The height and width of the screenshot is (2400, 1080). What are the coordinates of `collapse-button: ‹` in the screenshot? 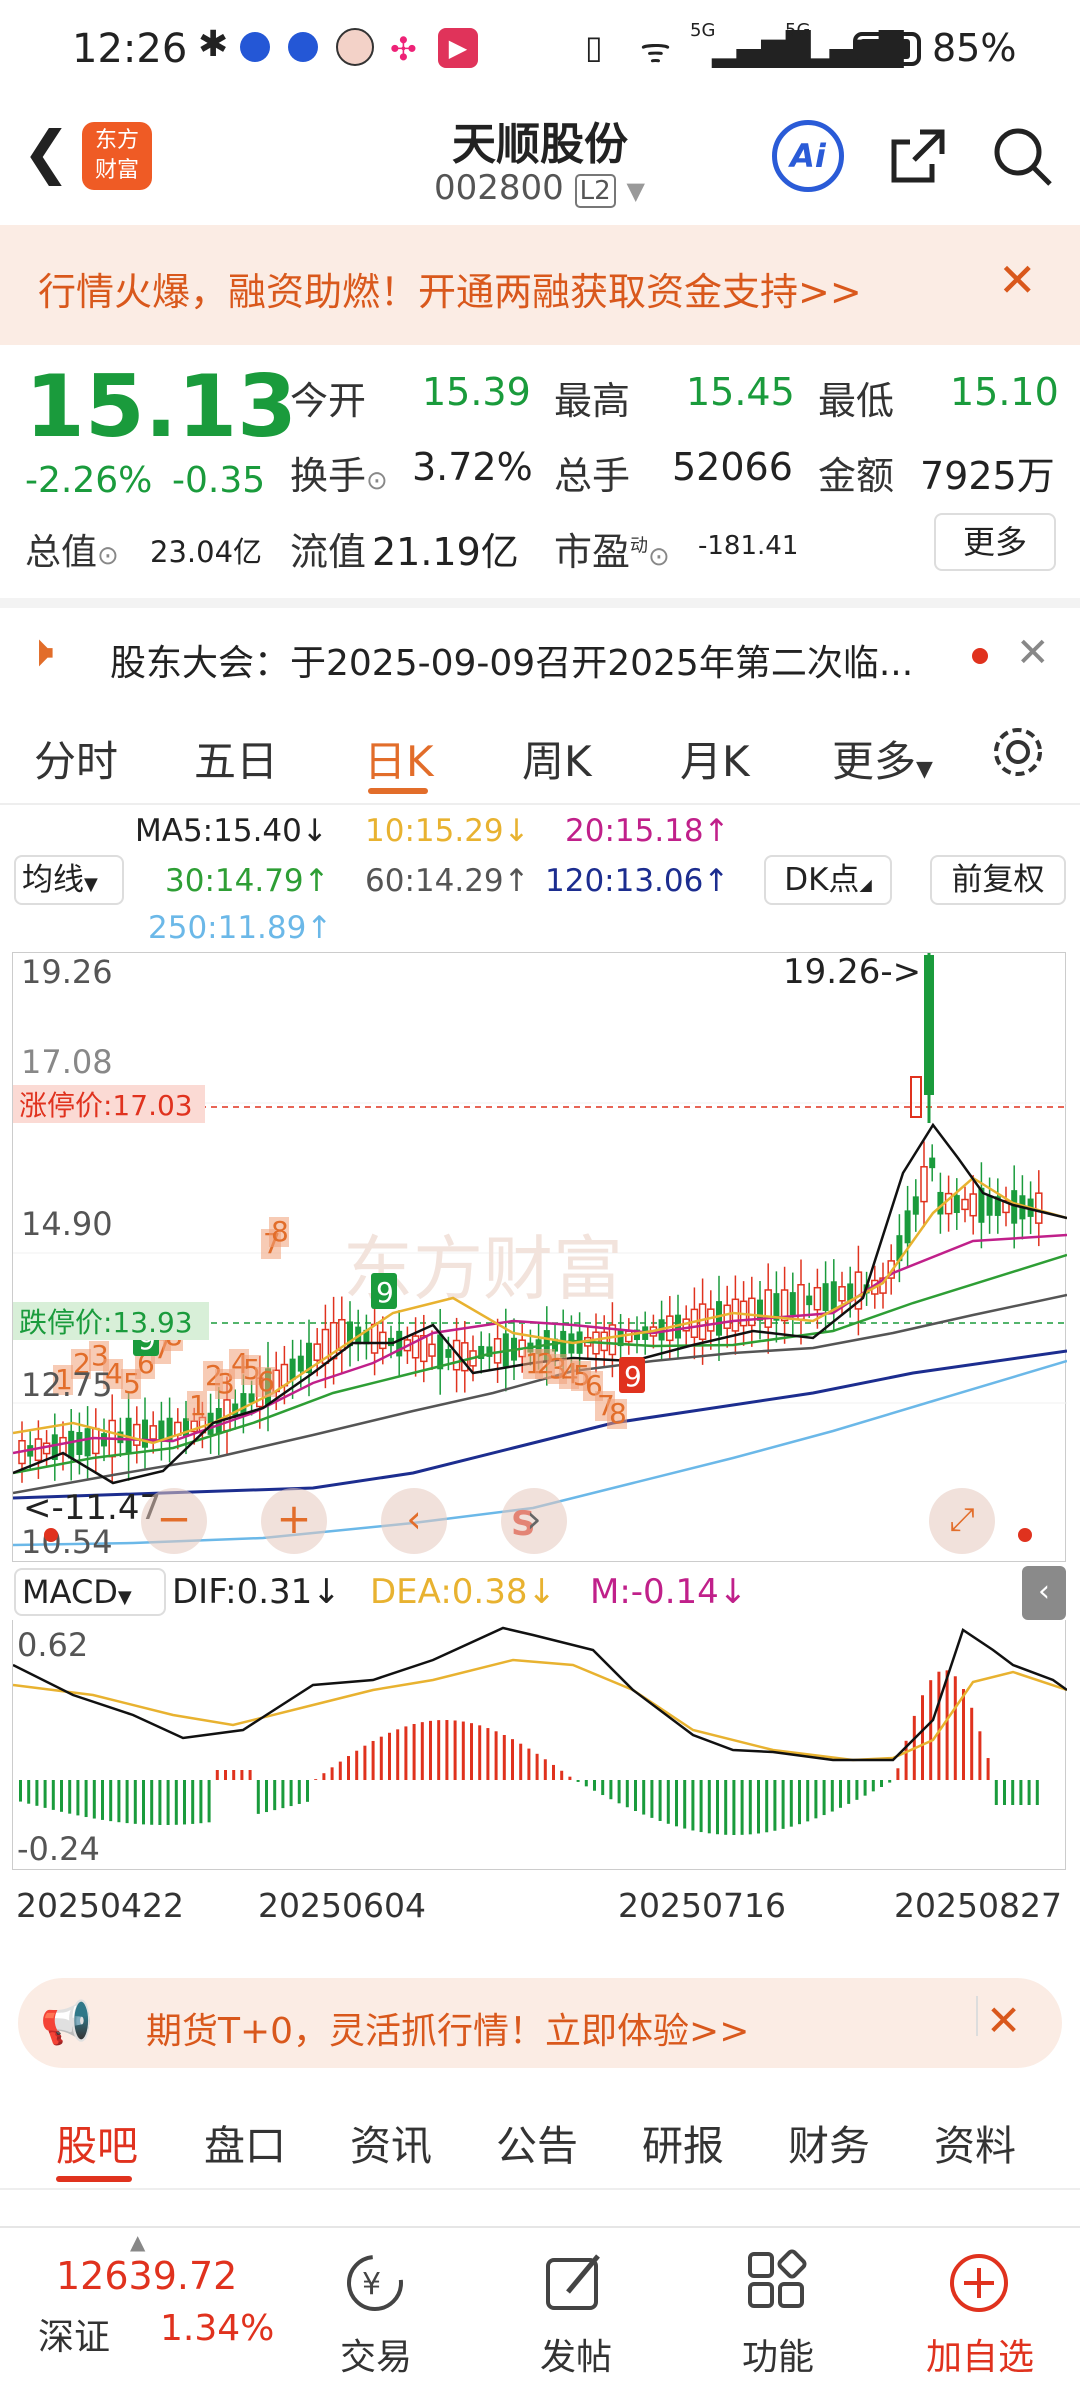 It's located at (1044, 1593).